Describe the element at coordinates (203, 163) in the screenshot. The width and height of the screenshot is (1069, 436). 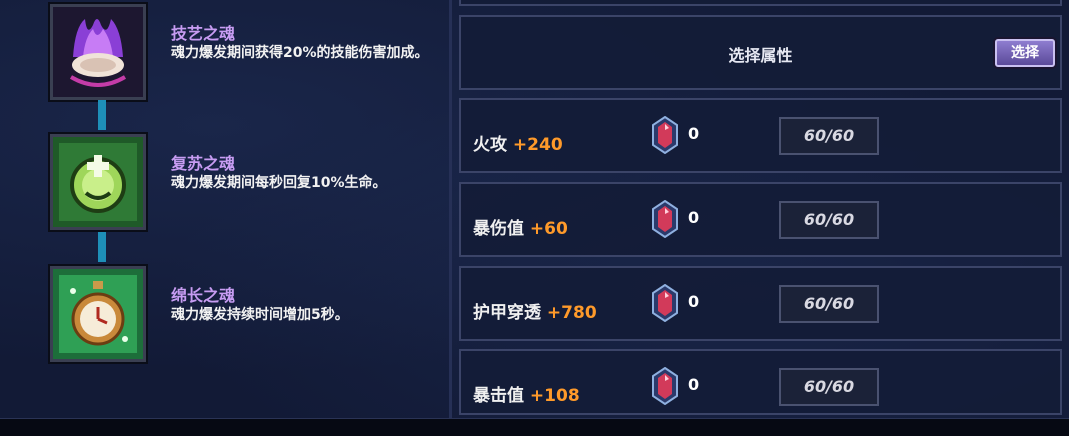
I see `soul-name: 复苏之魂` at that location.